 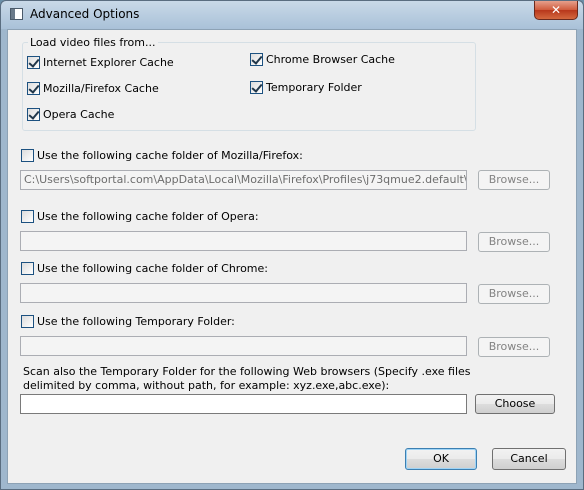 I want to click on window-title: Advanced Options, so click(x=85, y=14).